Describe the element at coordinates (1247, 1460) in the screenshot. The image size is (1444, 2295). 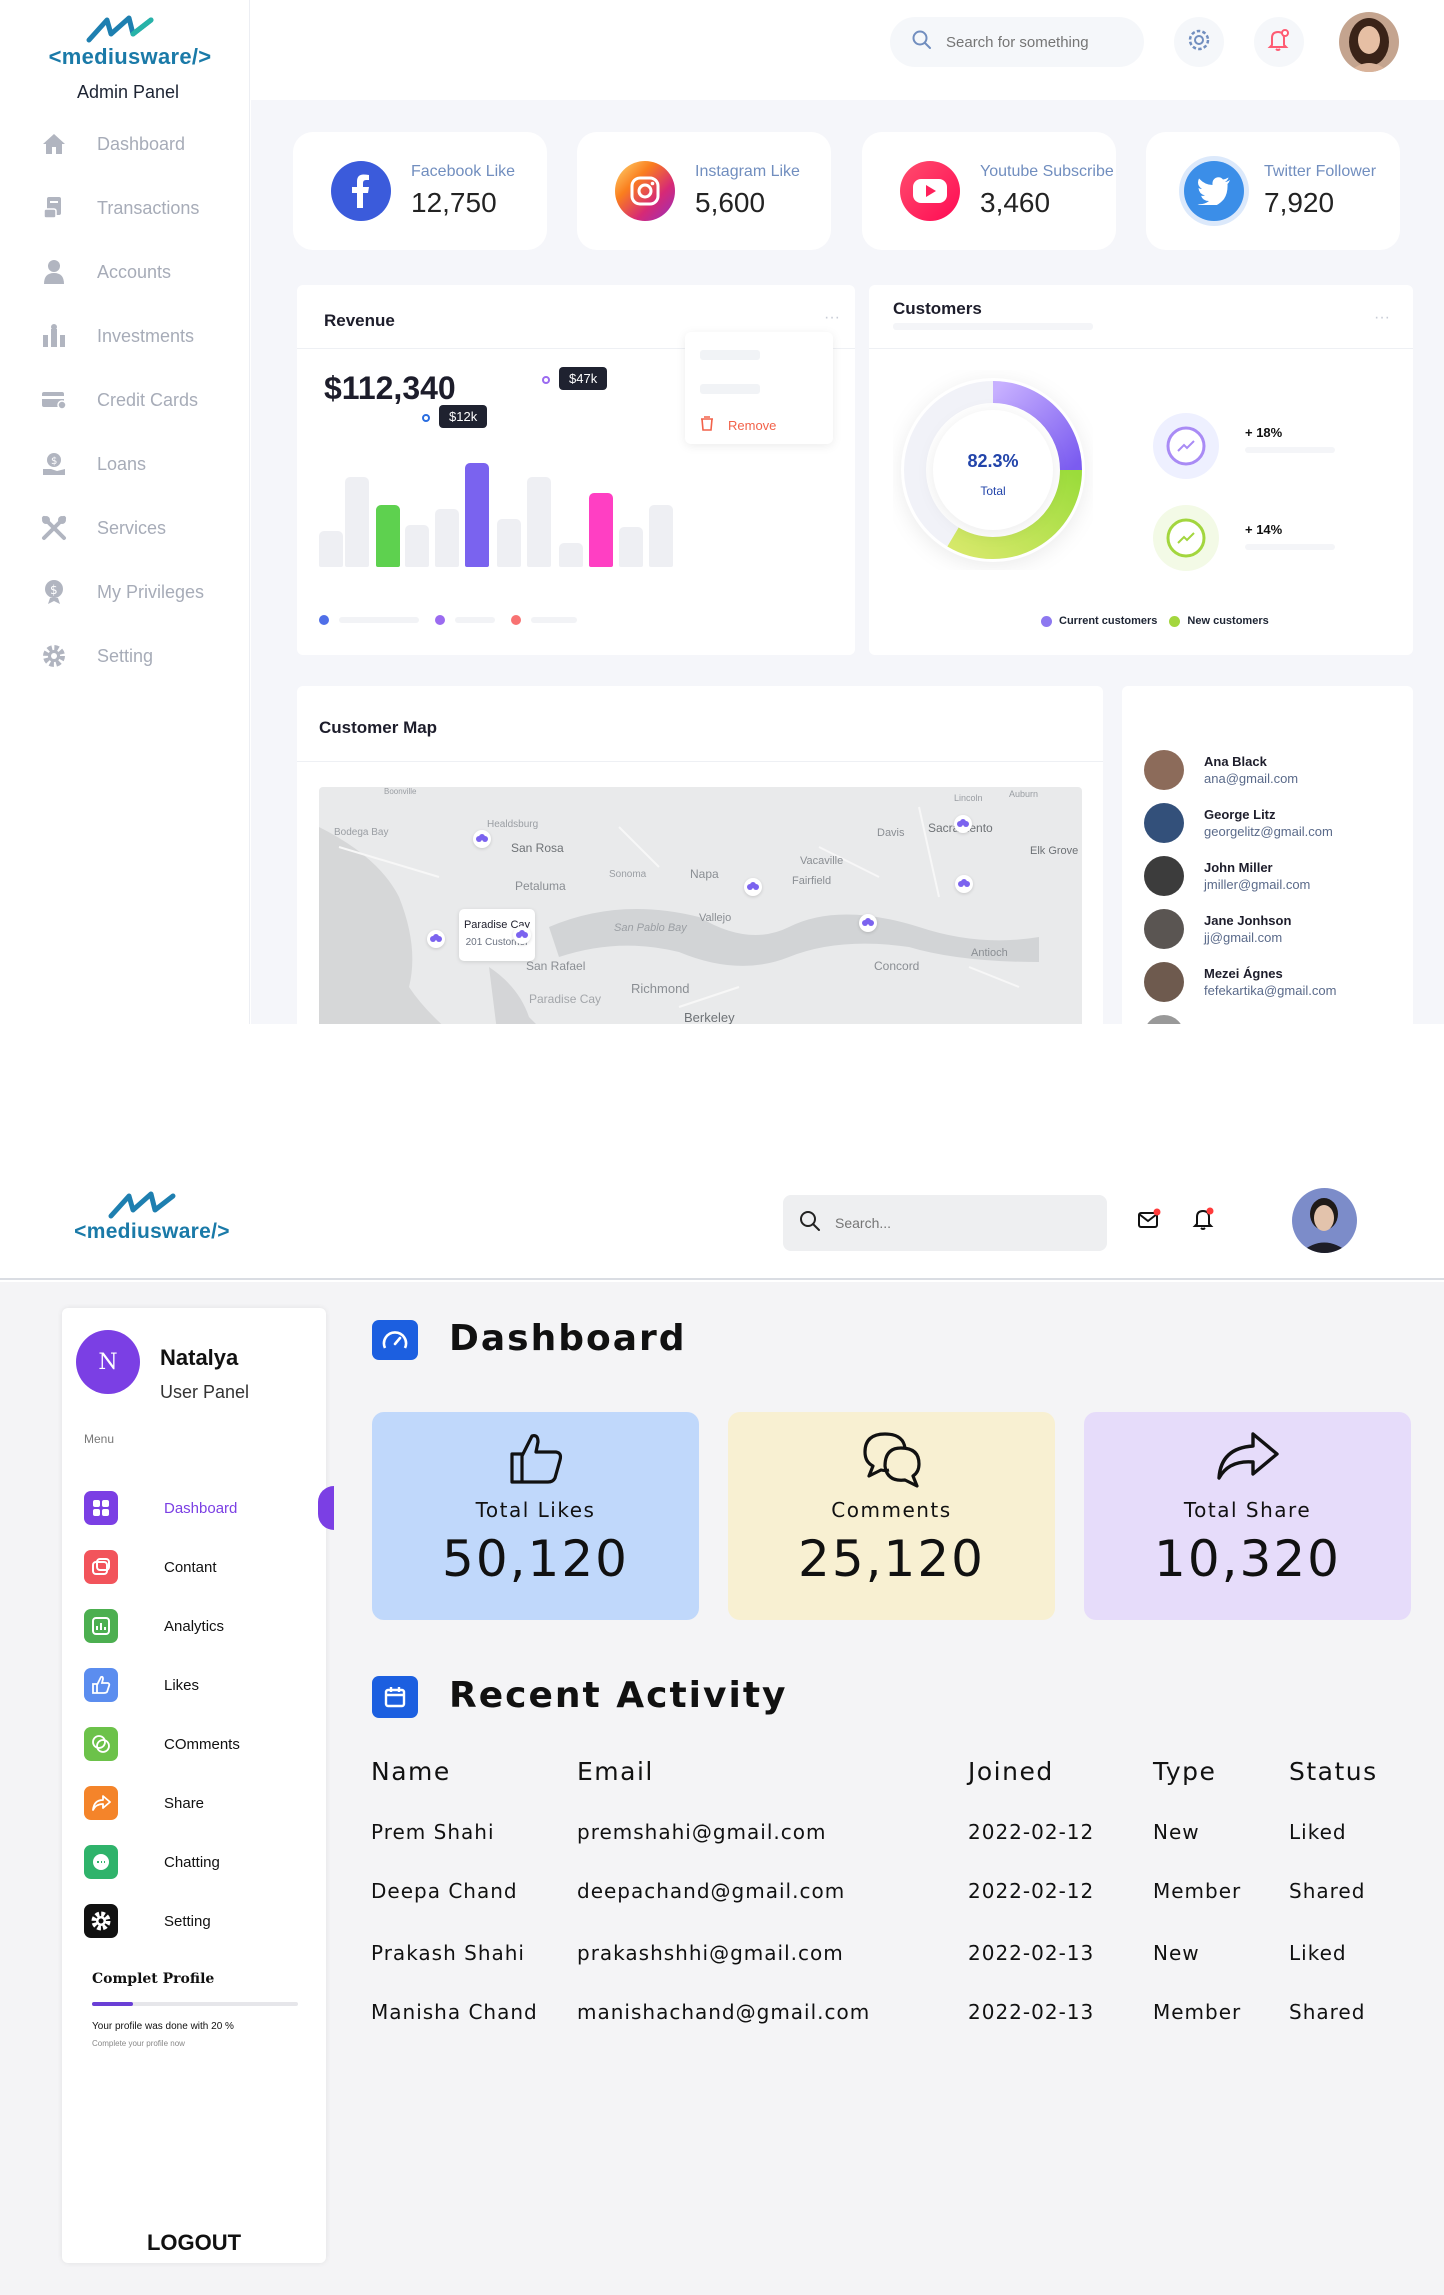
I see `share-icon` at that location.